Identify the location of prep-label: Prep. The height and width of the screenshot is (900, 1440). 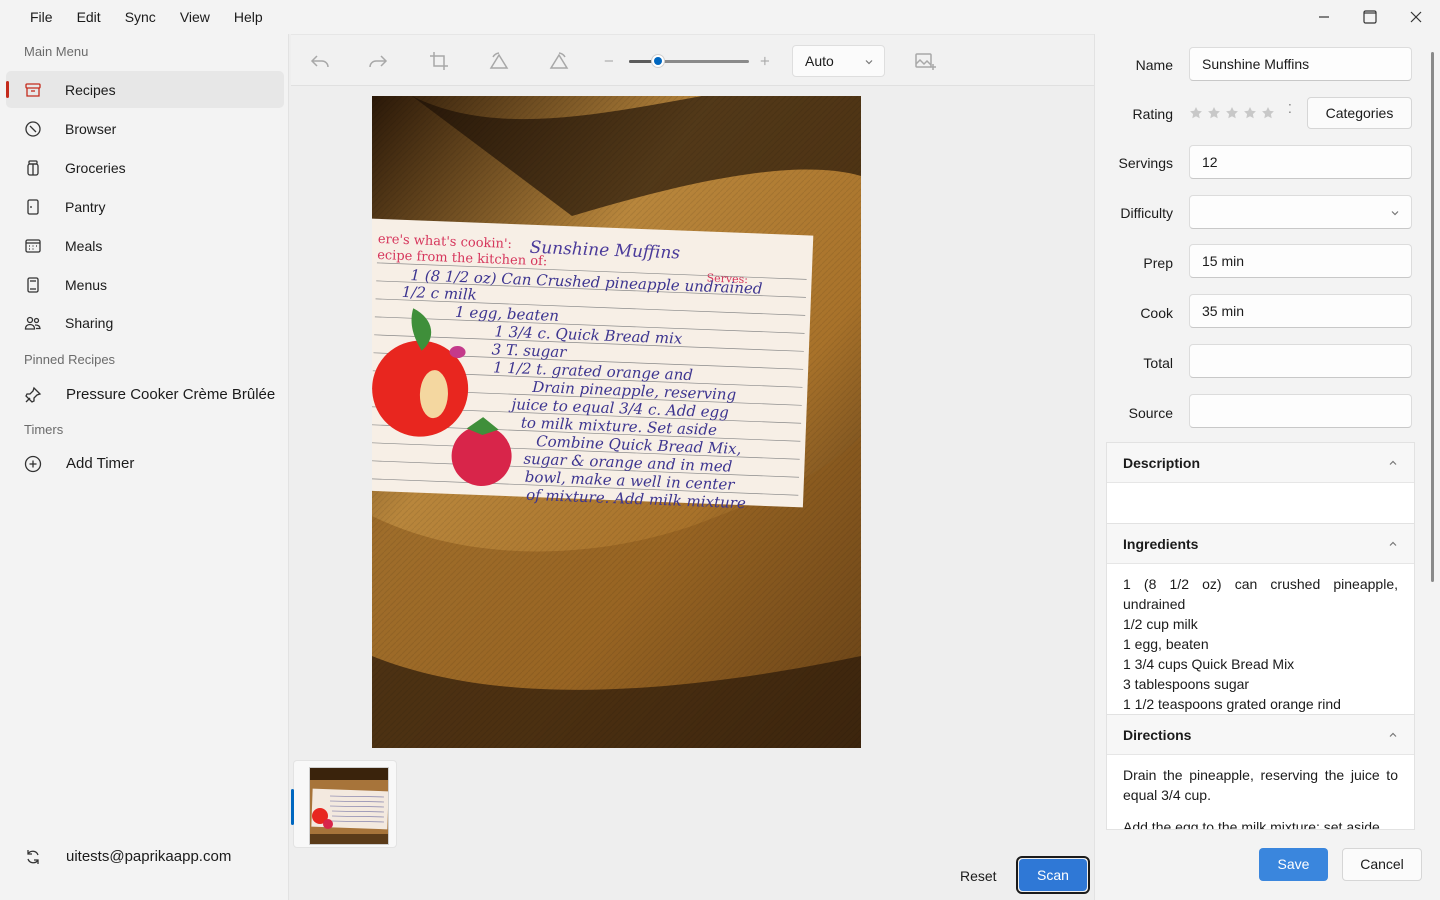
(1158, 263).